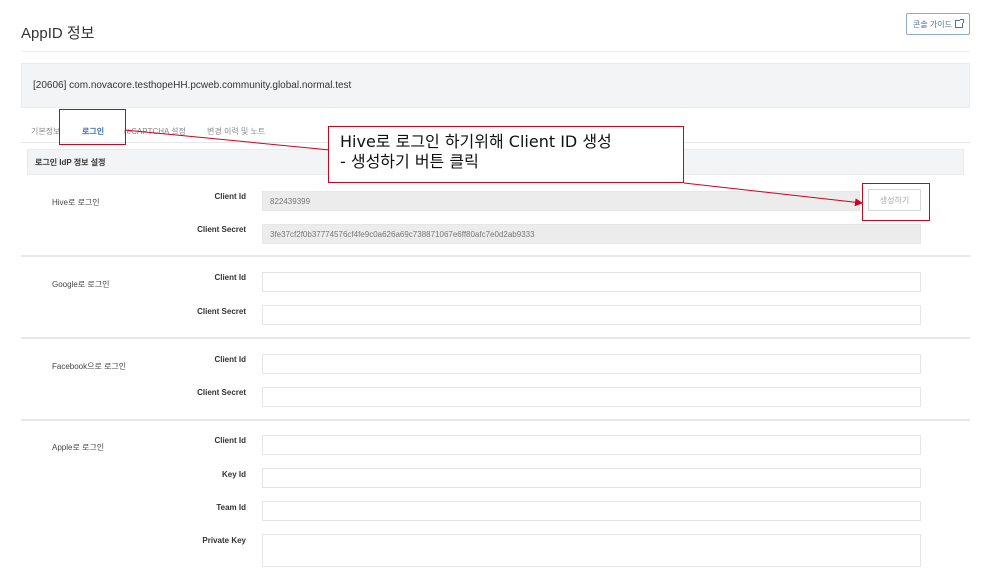  I want to click on apple-key-id-field, so click(591, 478).